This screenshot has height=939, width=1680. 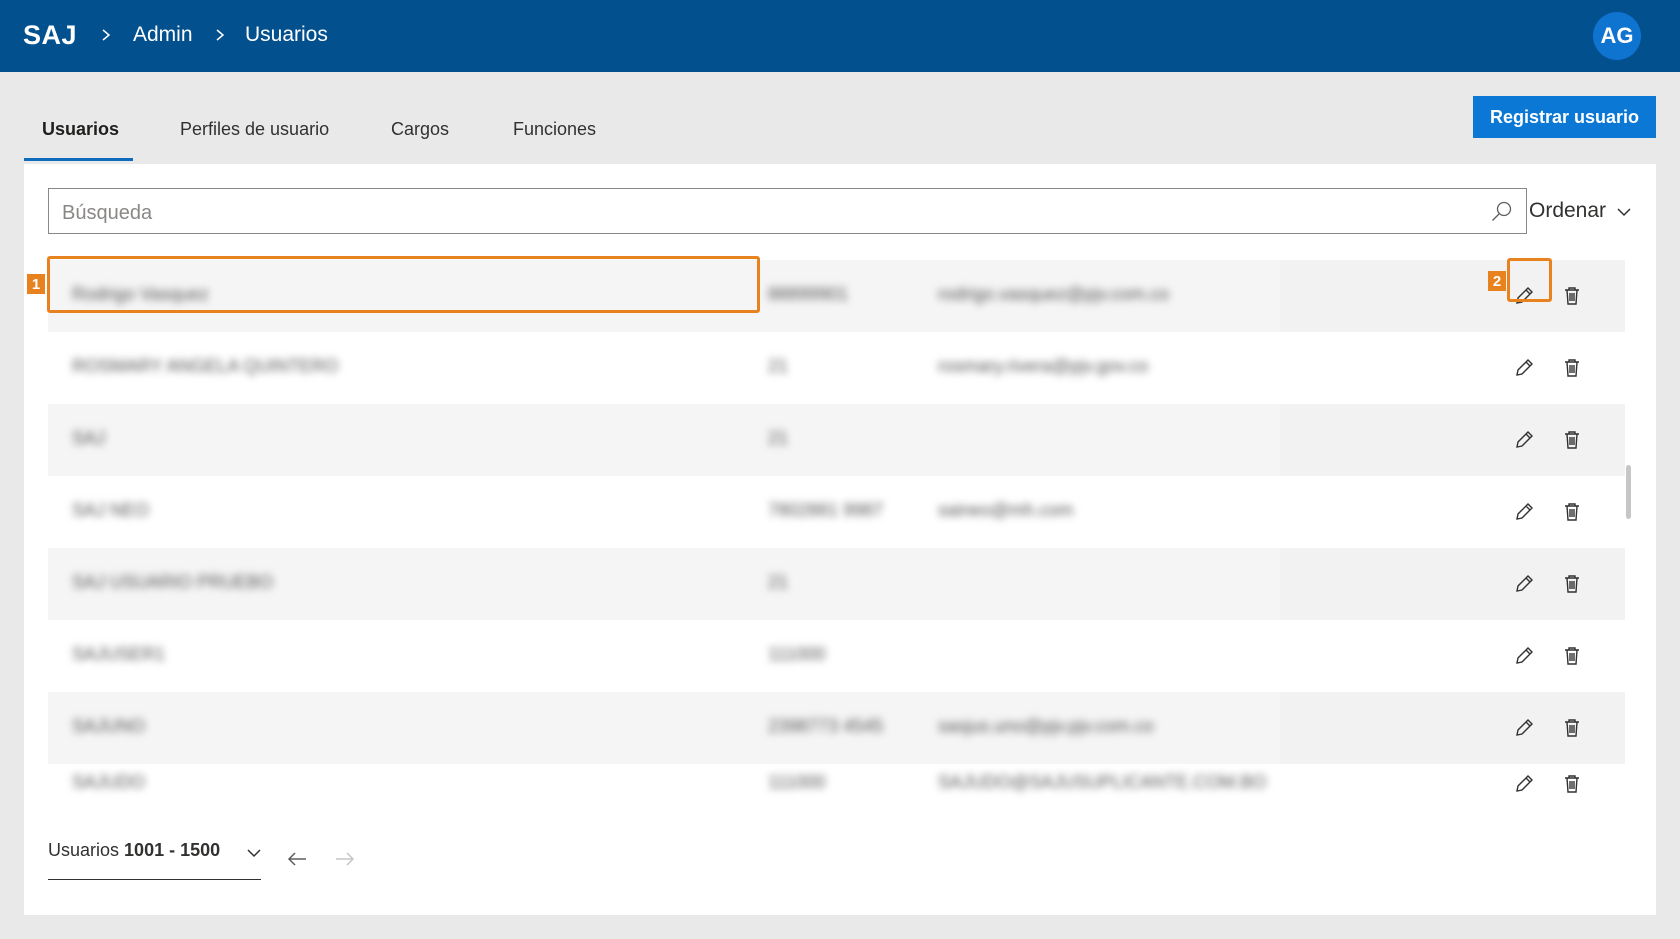 I want to click on search-input: Búsqueda, so click(x=787, y=211).